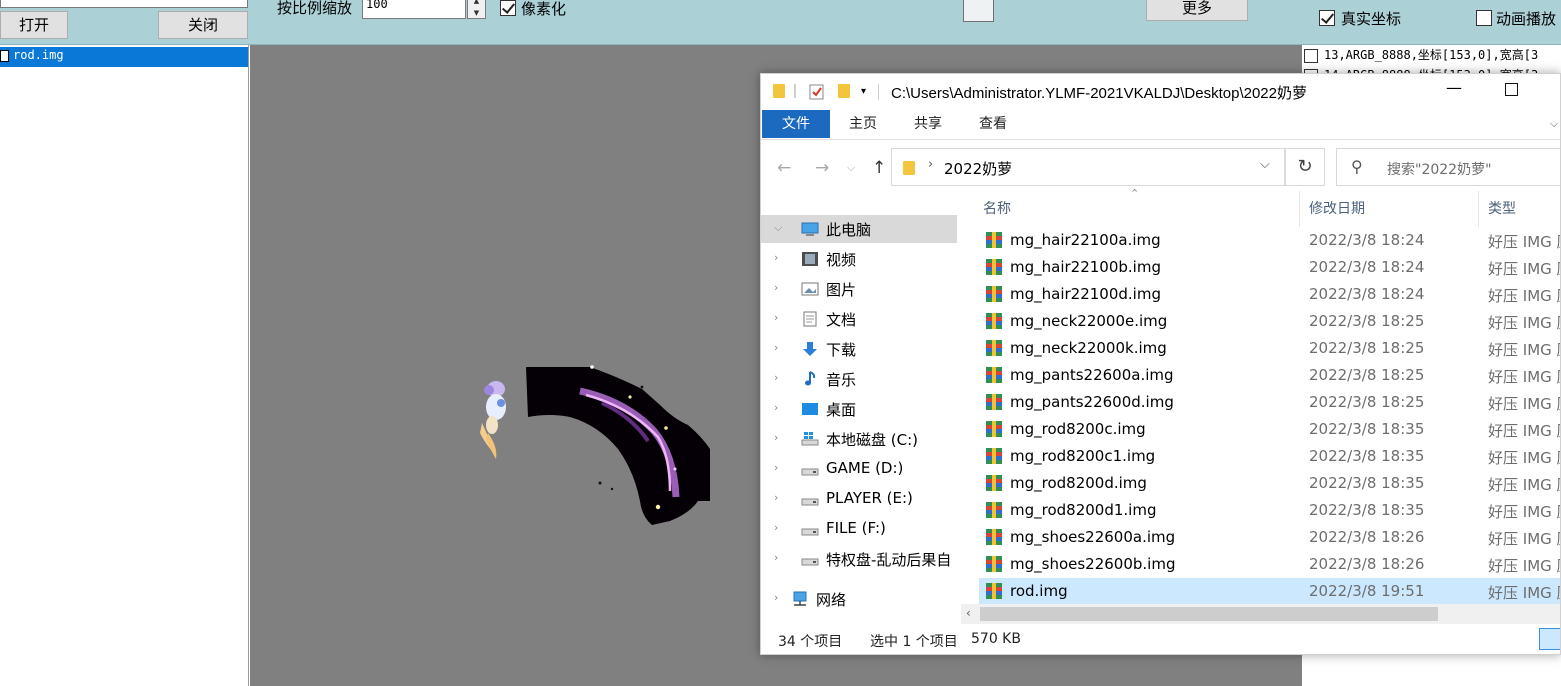  What do you see at coordinates (1269, 267) in the screenshot?
I see `file-row: mg_hair22100b.img 2022/3/8 18:24 好压 IMG 压` at bounding box center [1269, 267].